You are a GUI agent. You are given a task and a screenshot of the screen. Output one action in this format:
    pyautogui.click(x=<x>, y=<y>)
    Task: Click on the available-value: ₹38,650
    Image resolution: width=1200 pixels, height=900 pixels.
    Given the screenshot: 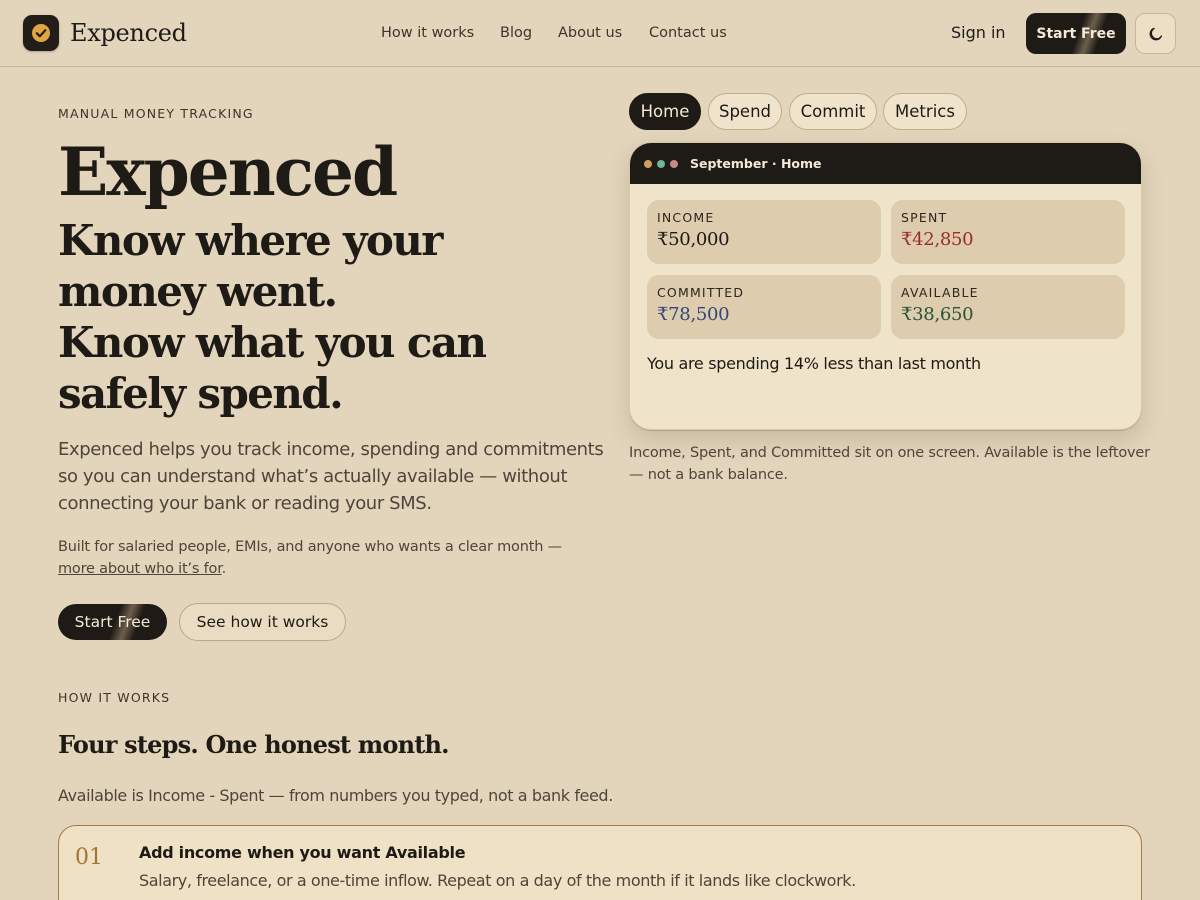 What is the action you would take?
    pyautogui.click(x=937, y=314)
    